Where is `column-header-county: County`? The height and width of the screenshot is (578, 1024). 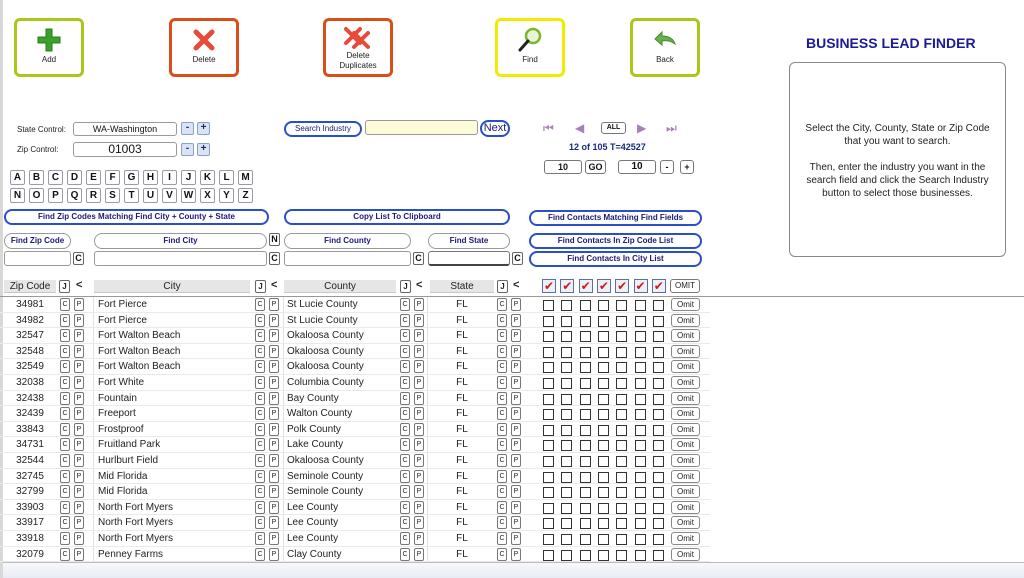 column-header-county: County is located at coordinates (340, 286).